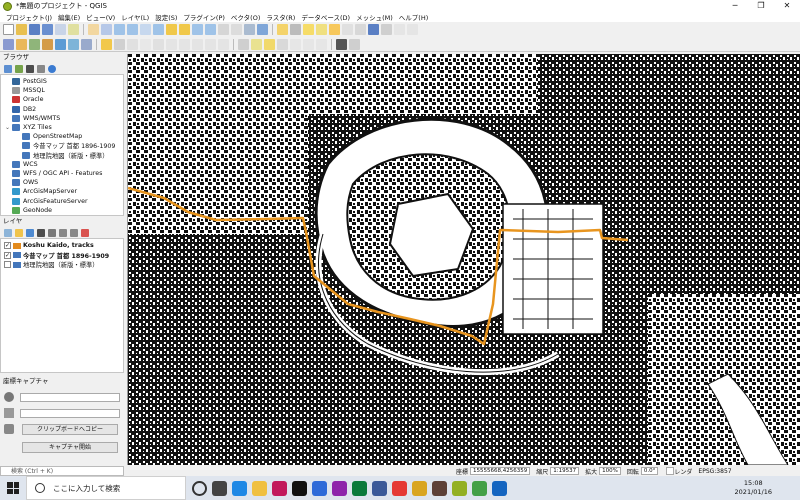 The height and width of the screenshot is (500, 800). I want to click on save-project-icon, so click(34, 29).